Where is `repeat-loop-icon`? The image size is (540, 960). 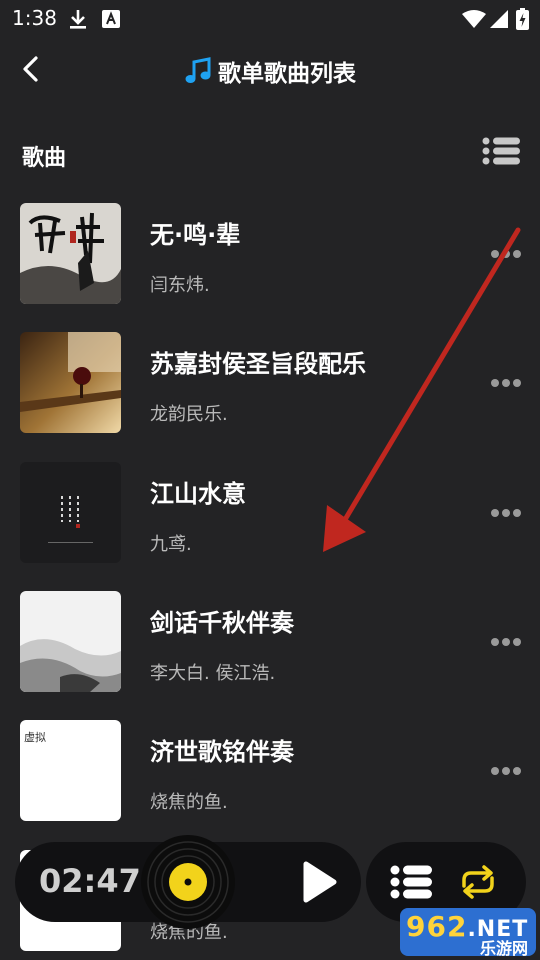 repeat-loop-icon is located at coordinates (478, 882).